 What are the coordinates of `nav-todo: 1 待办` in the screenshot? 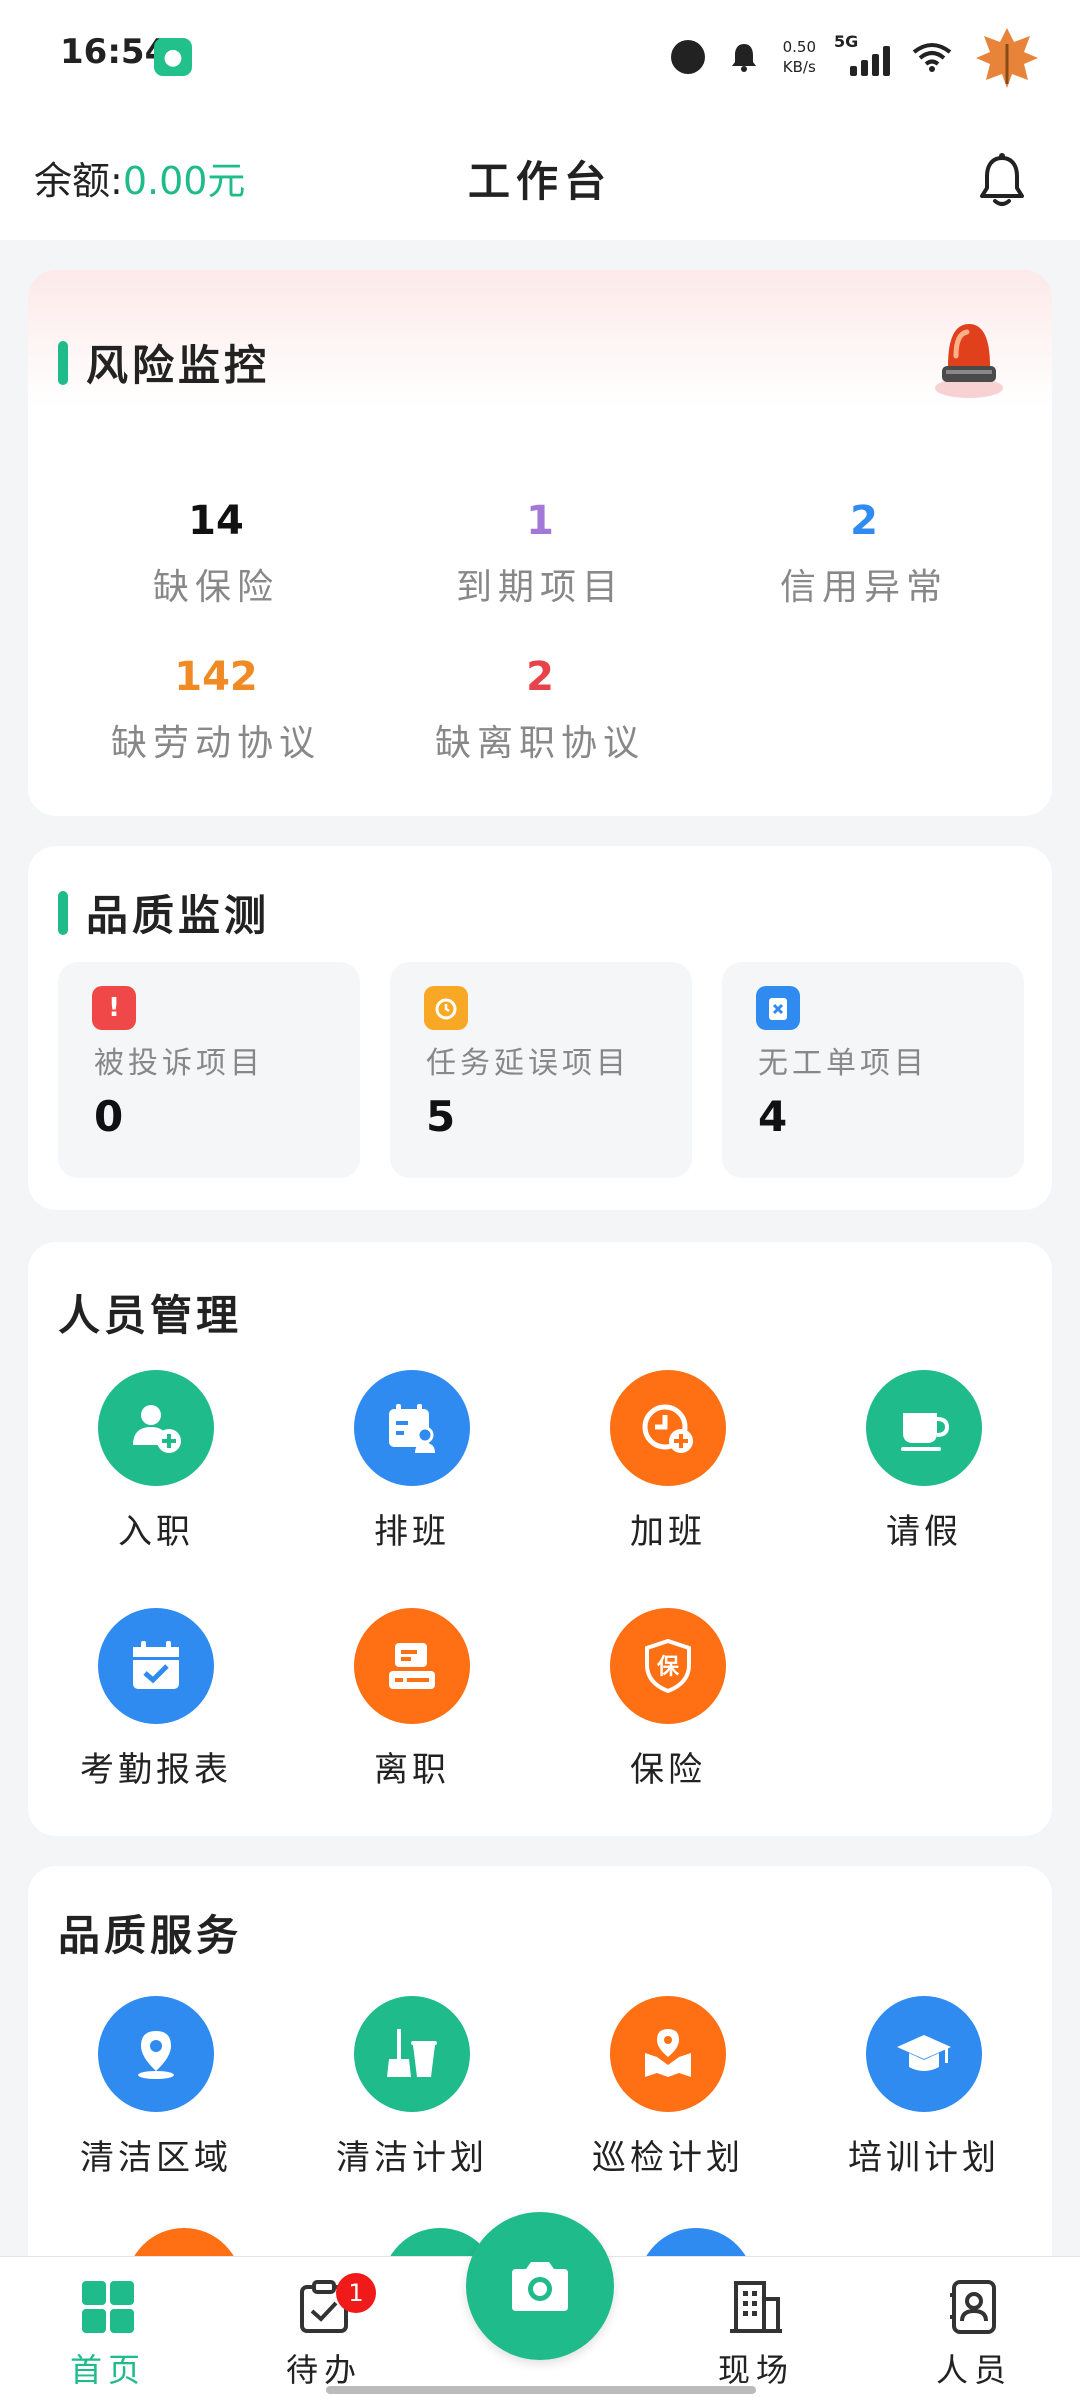 It's located at (324, 2332).